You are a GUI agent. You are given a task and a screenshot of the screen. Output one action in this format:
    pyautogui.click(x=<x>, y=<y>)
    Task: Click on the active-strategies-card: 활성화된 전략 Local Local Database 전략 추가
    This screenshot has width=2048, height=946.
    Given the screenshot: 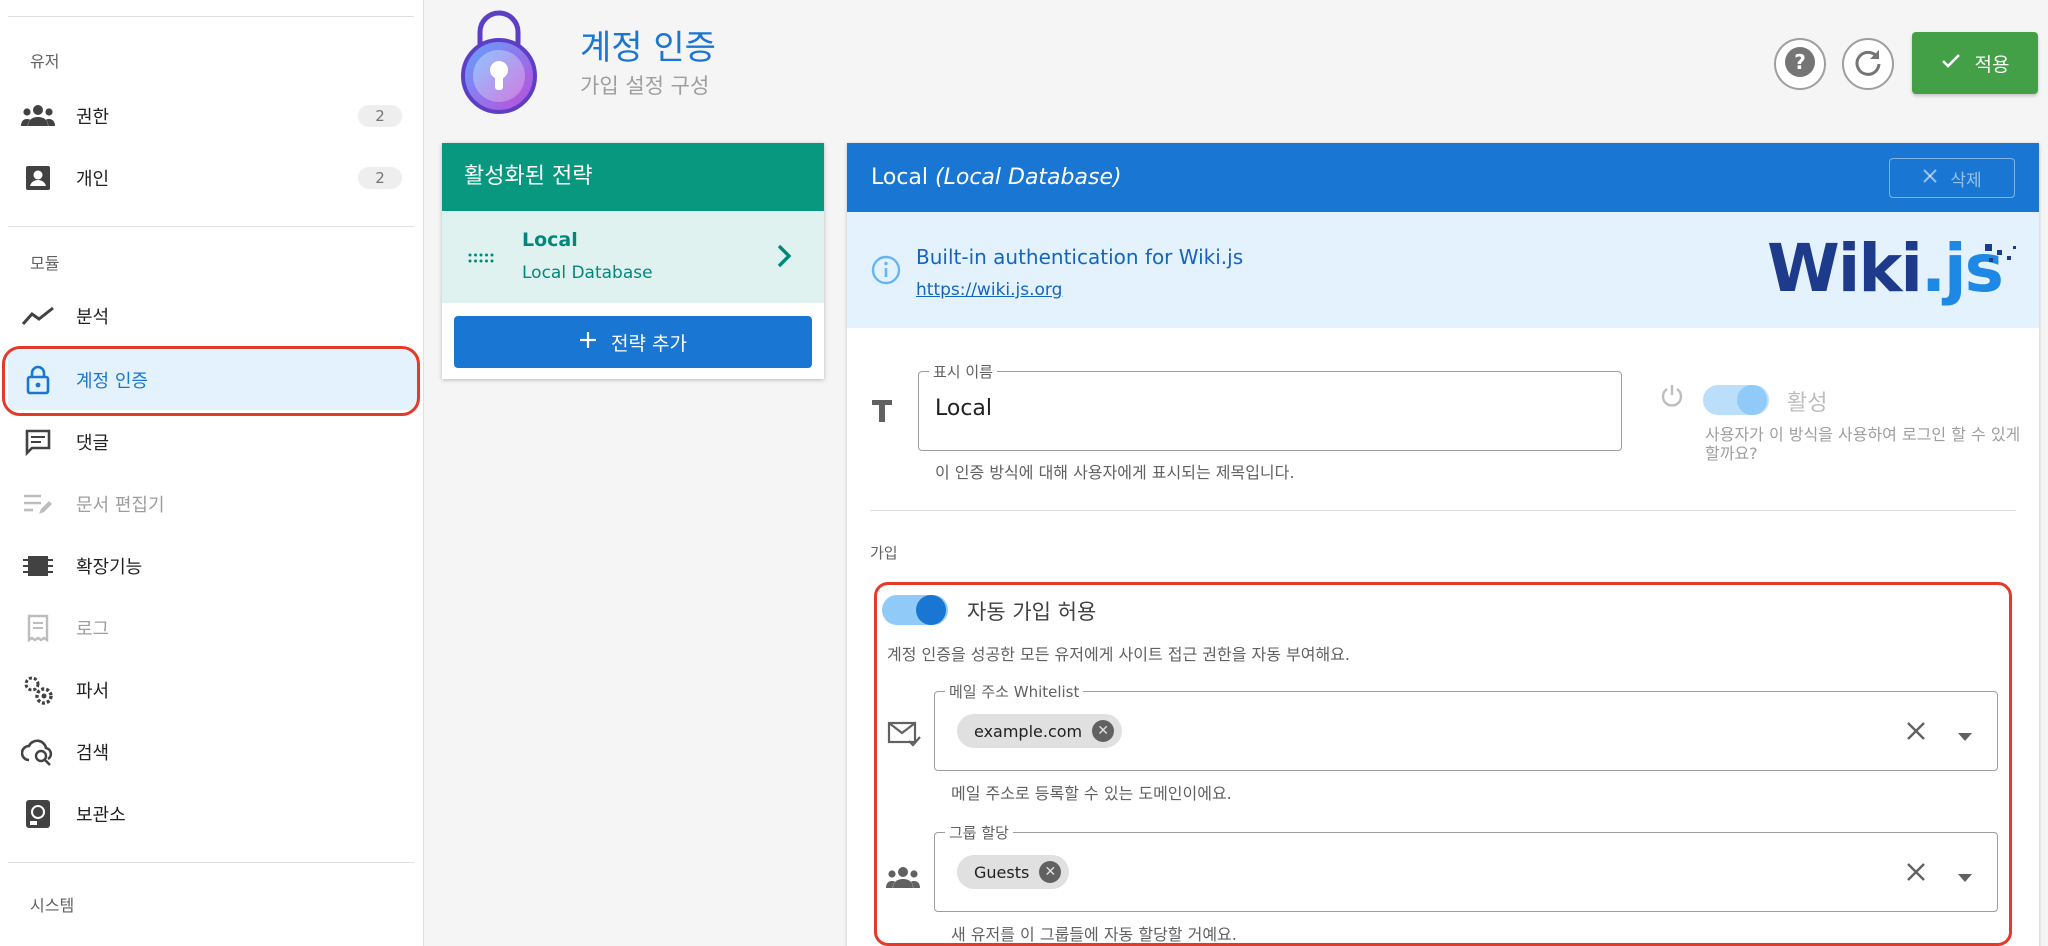 What is the action you would take?
    pyautogui.click(x=633, y=261)
    